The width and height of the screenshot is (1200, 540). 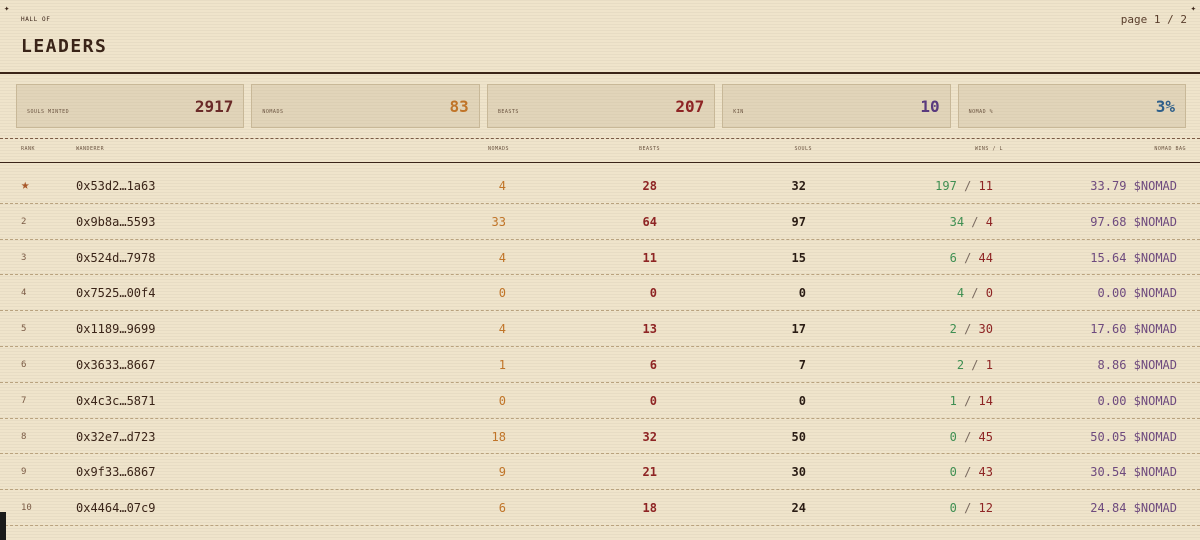 I want to click on rank-cell: 8, so click(x=24, y=436).